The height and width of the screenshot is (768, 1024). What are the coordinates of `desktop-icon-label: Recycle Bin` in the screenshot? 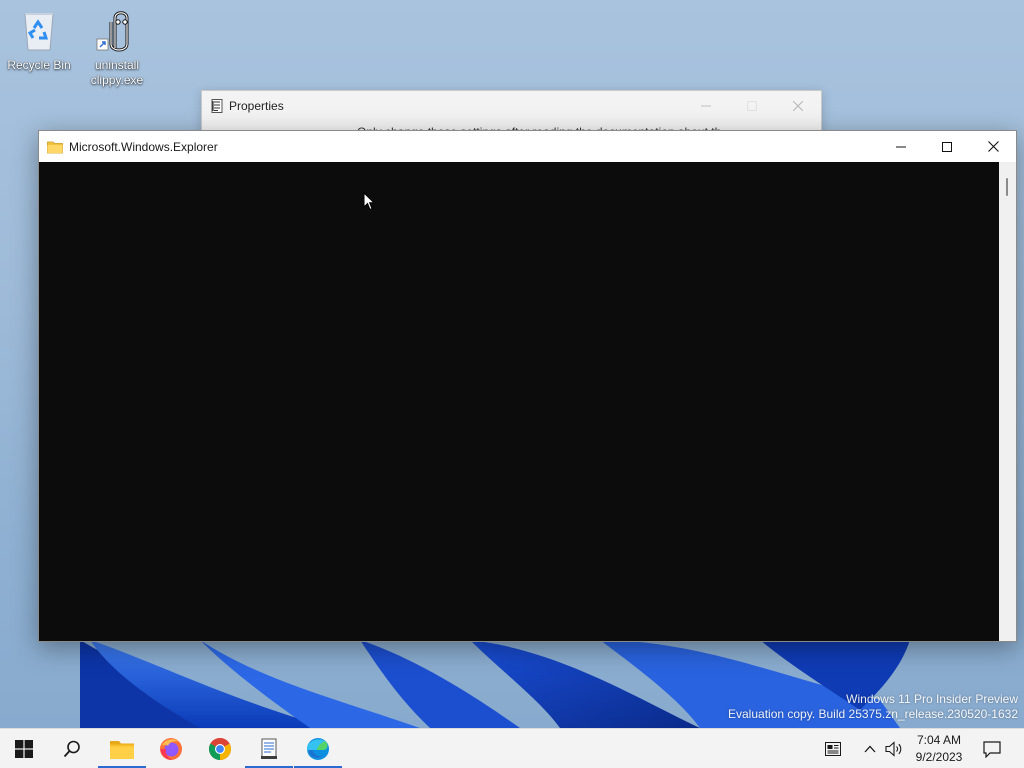 It's located at (39, 65).